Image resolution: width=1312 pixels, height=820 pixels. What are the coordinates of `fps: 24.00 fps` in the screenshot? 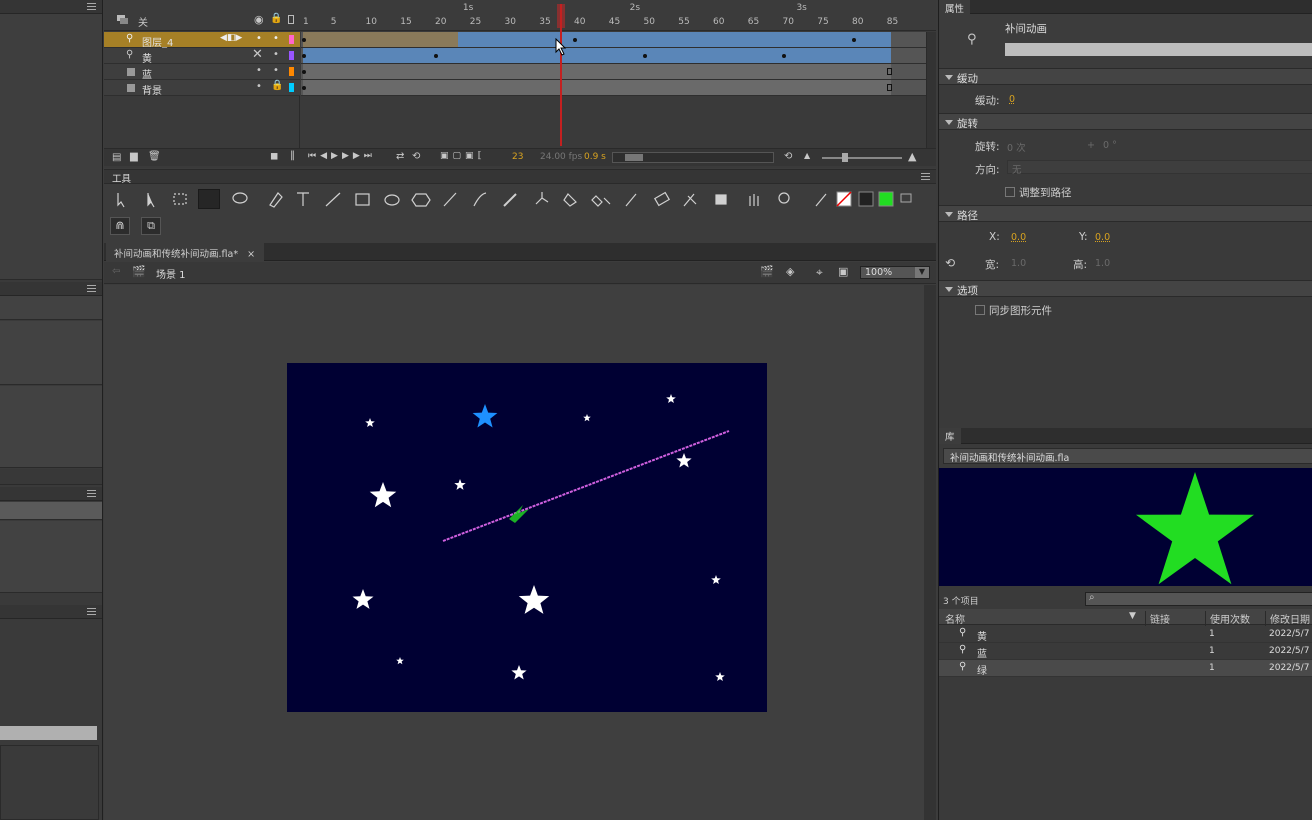 It's located at (561, 157).